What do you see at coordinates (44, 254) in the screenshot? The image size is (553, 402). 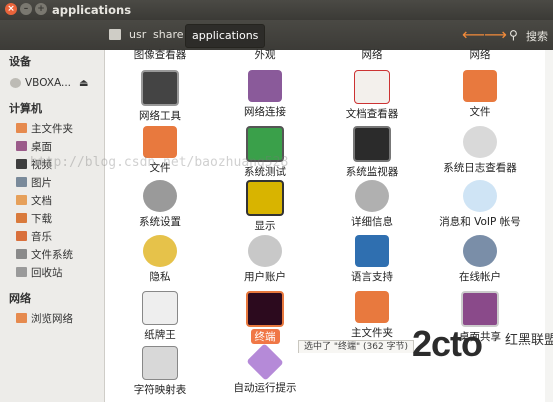 I see `sidebar-item-filesystem: 文件系统` at bounding box center [44, 254].